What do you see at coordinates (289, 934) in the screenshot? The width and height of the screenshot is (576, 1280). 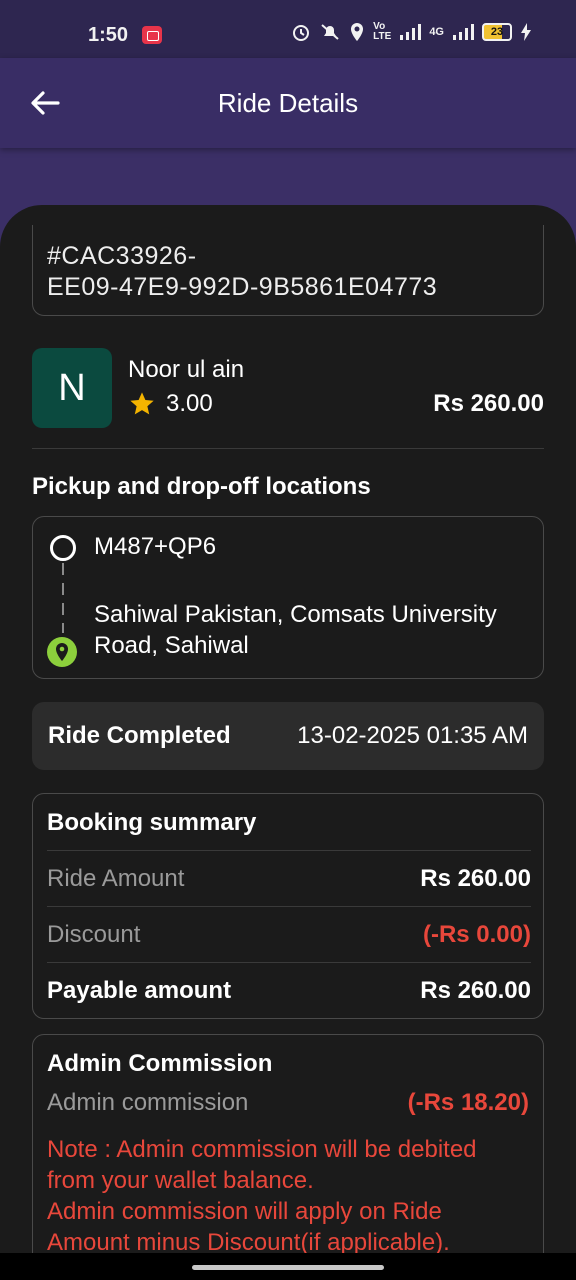 I see `summary-row-discount: Discount (-Rs 0.00)` at bounding box center [289, 934].